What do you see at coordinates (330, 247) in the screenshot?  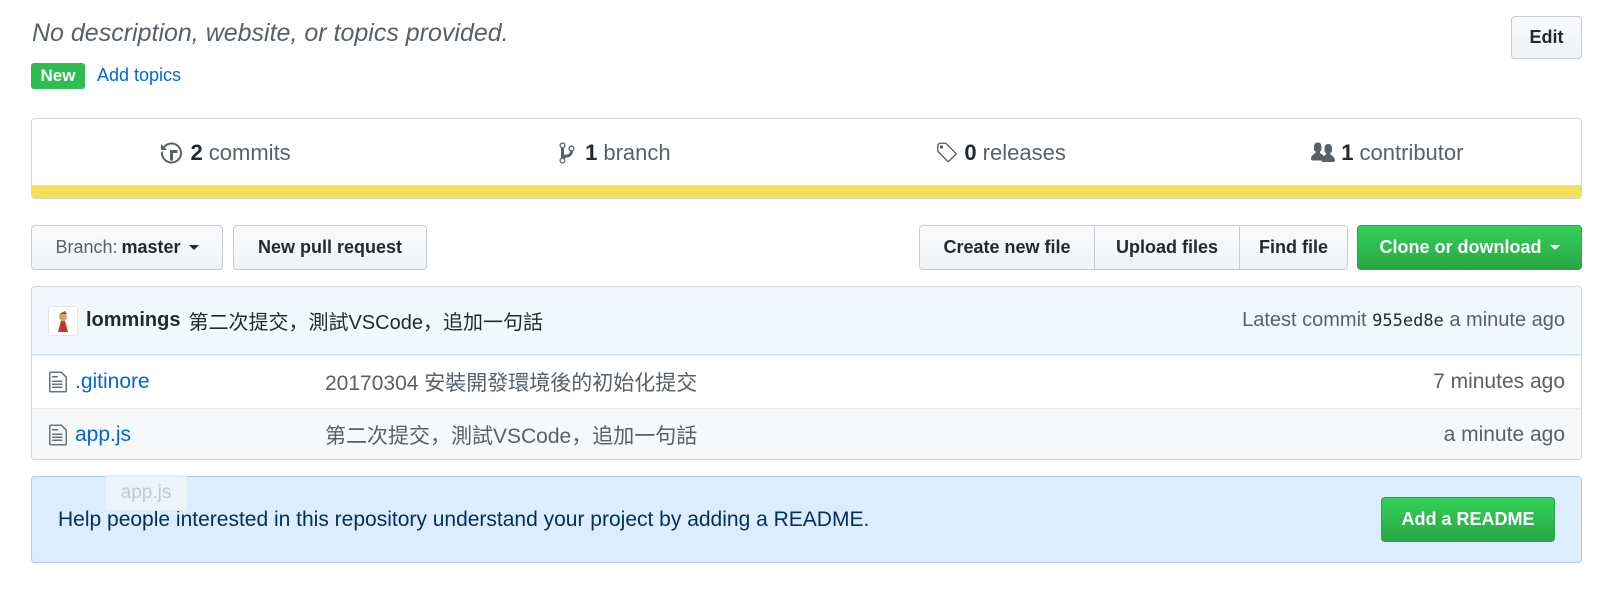 I see `new-pull-request-button: New pull request` at bounding box center [330, 247].